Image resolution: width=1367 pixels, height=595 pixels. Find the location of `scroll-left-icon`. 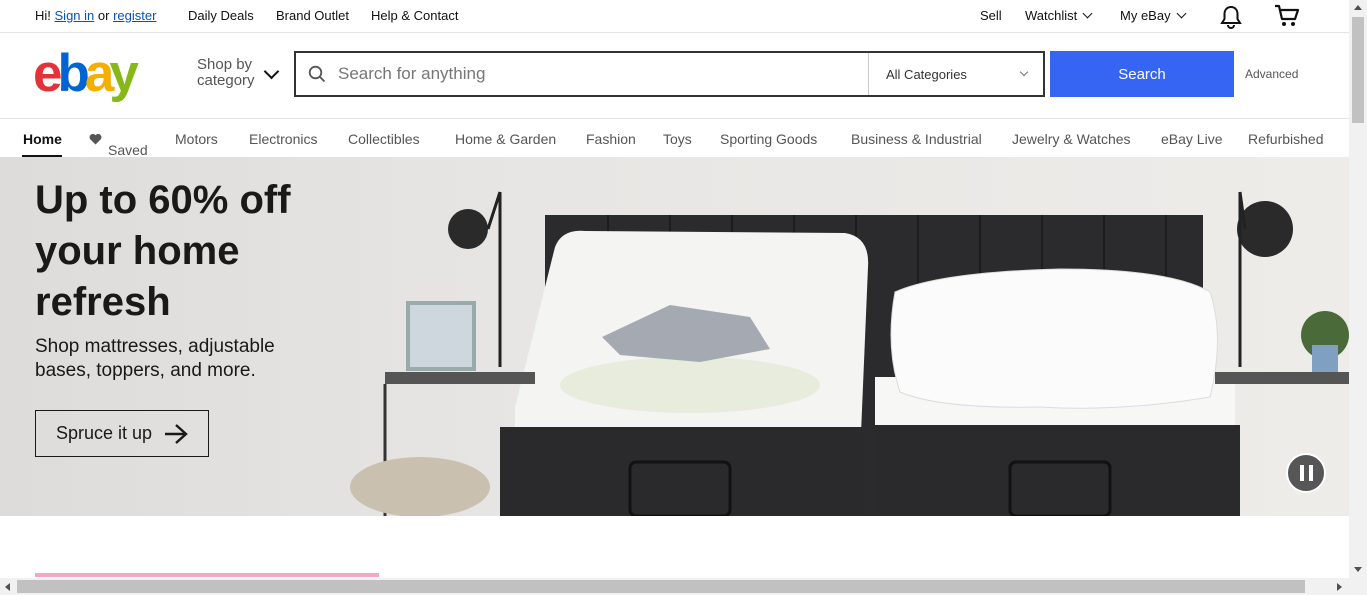

scroll-left-icon is located at coordinates (7, 587).